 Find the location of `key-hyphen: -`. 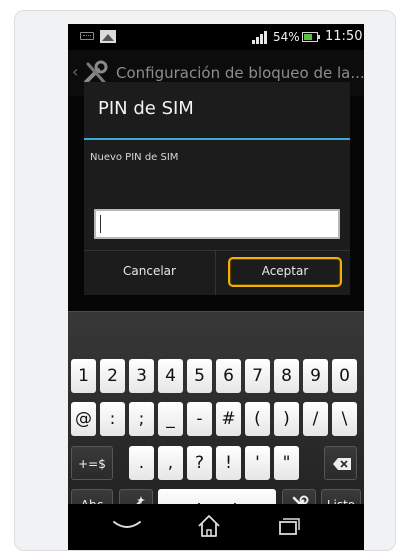

key-hyphen: - is located at coordinates (199, 419).